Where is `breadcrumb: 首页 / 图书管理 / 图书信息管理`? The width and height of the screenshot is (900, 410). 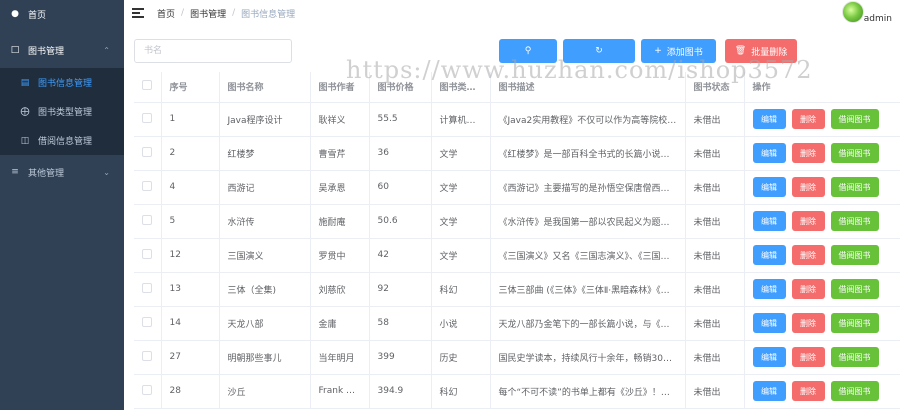
breadcrumb: 首页 / 图书管理 / 图书信息管理 is located at coordinates (226, 13).